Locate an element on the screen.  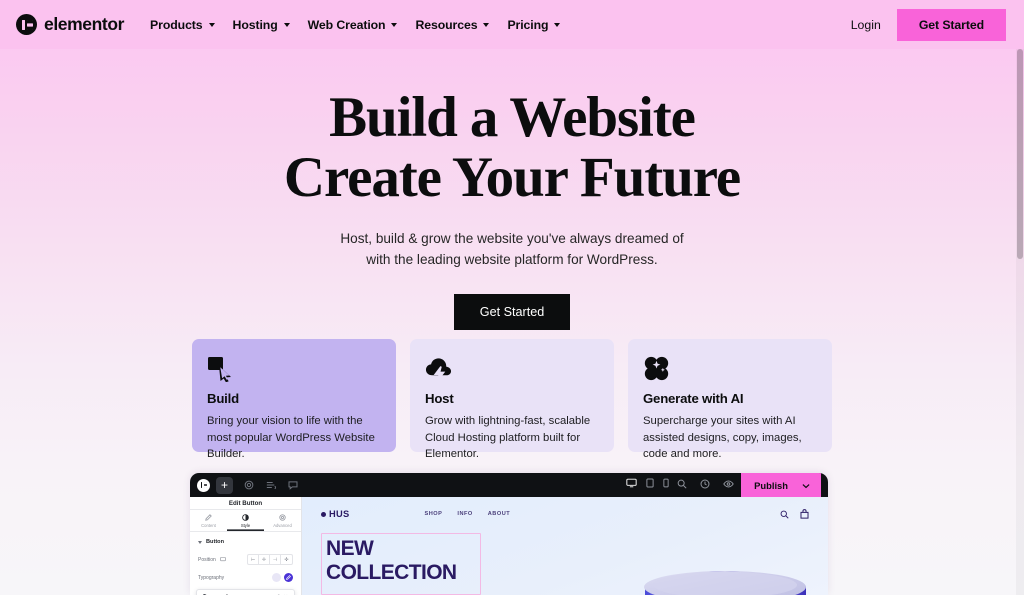
history-icon is located at coordinates (705, 485).